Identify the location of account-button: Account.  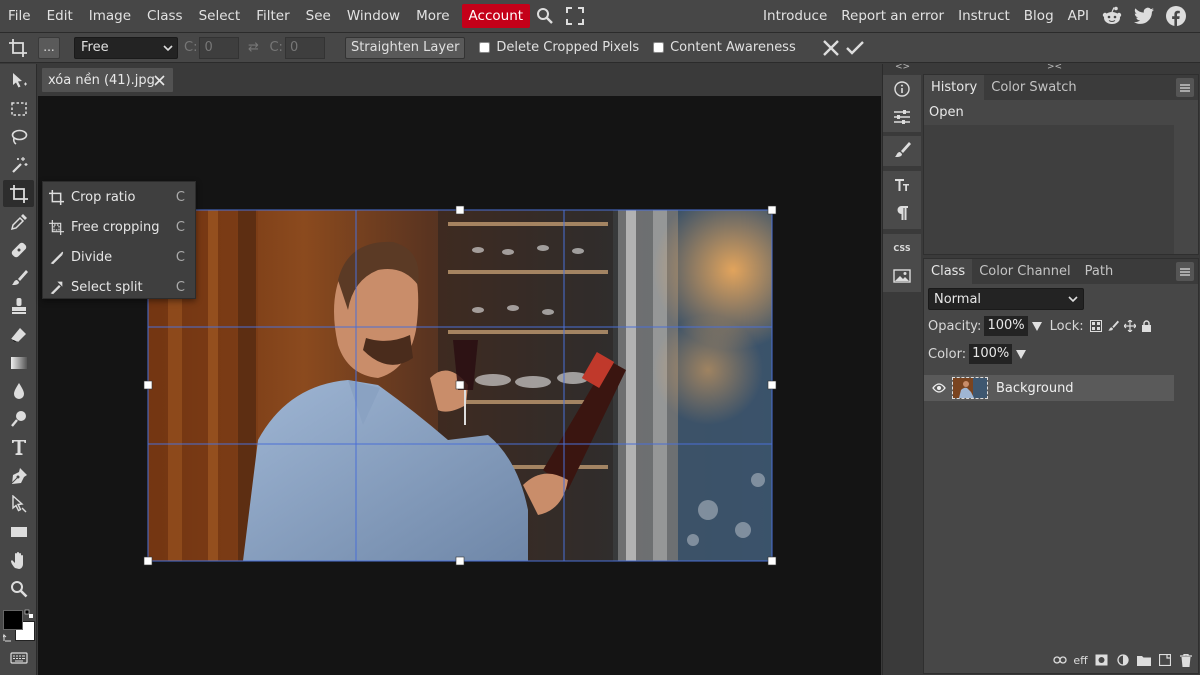
(496, 16).